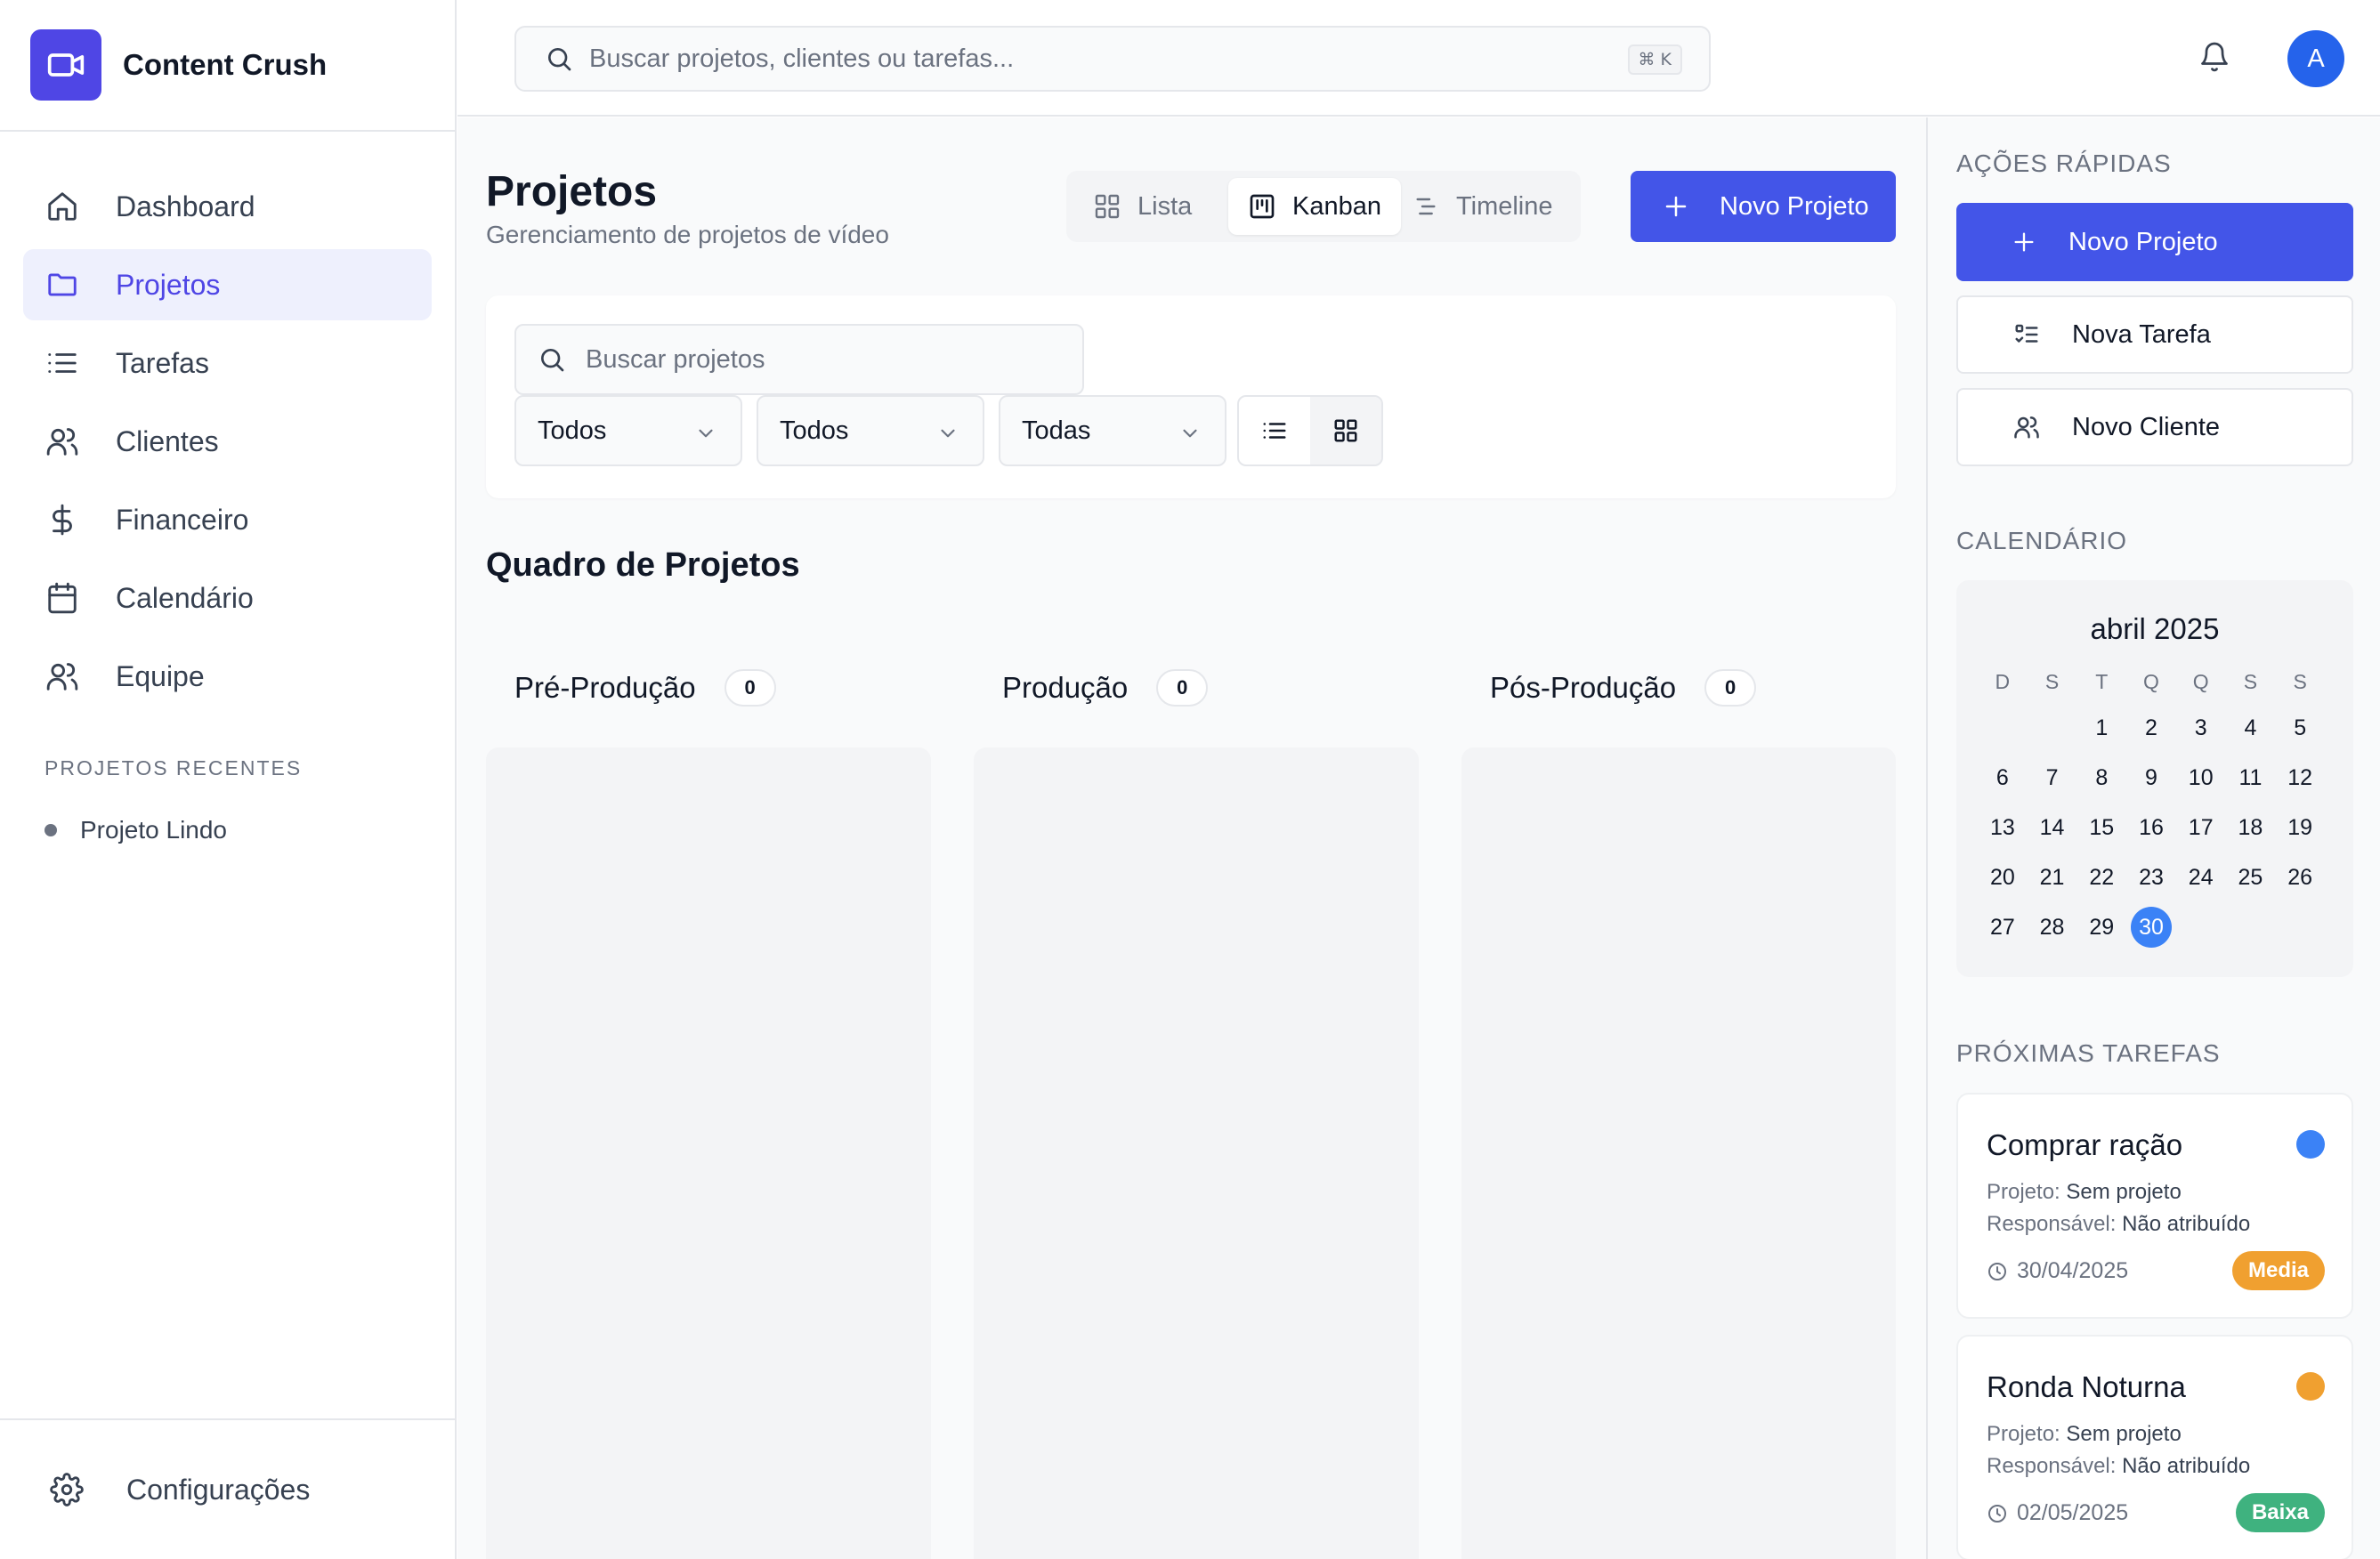 This screenshot has width=2380, height=1559. Describe the element at coordinates (2101, 827) in the screenshot. I see `calendar-day: 15` at that location.